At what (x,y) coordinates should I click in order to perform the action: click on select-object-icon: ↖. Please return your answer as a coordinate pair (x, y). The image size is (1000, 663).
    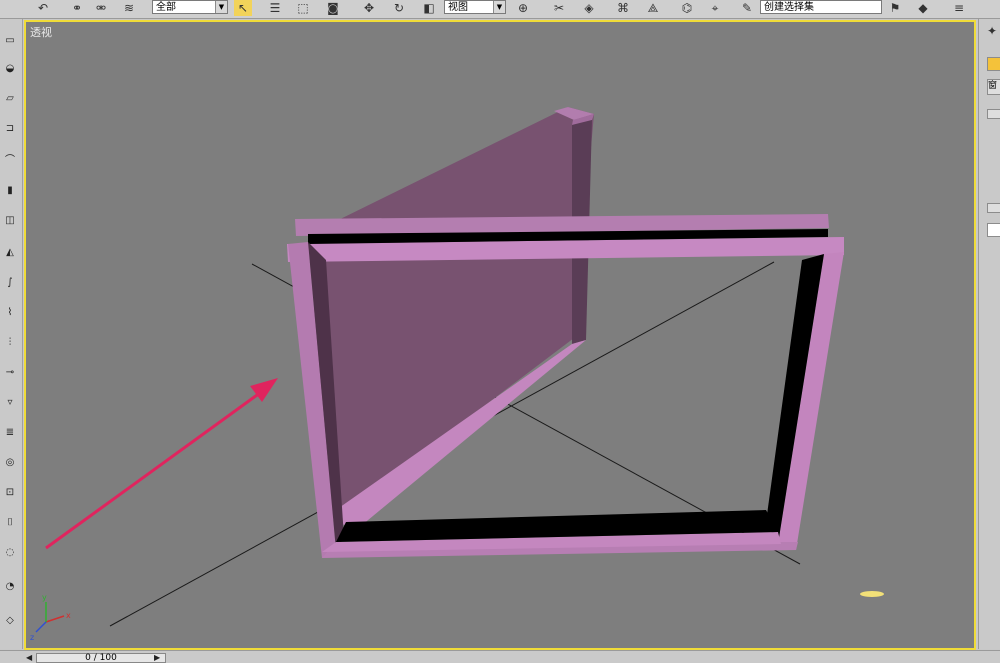
    Looking at the image, I should click on (243, 8).